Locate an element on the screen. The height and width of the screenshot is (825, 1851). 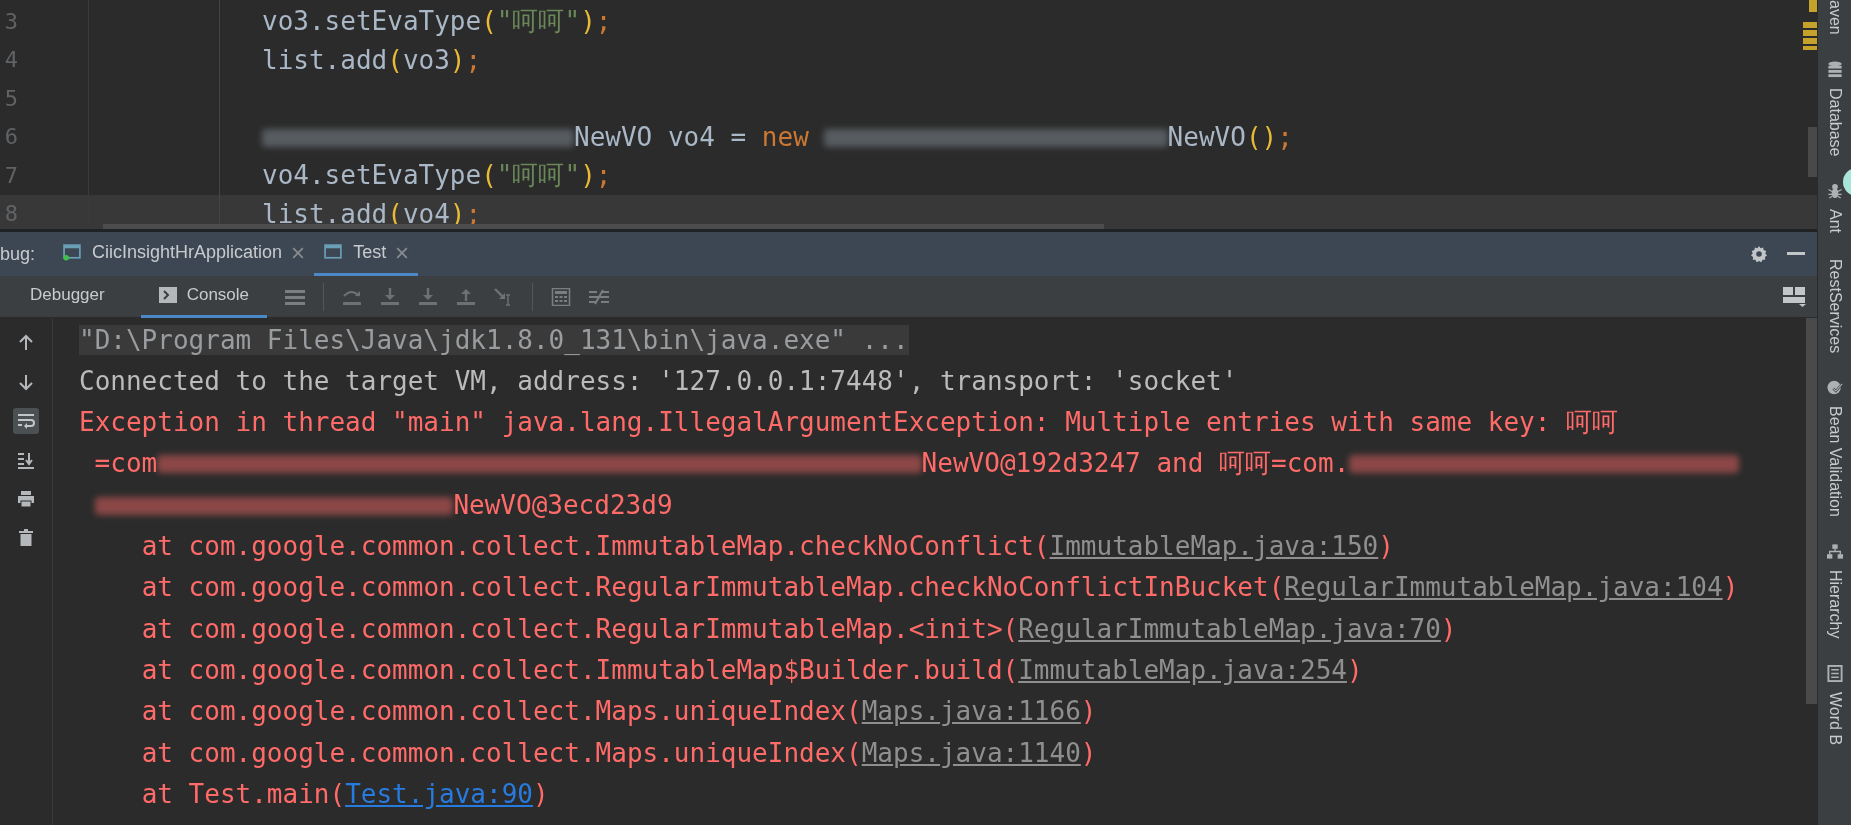
layout-icon is located at coordinates (1795, 296).